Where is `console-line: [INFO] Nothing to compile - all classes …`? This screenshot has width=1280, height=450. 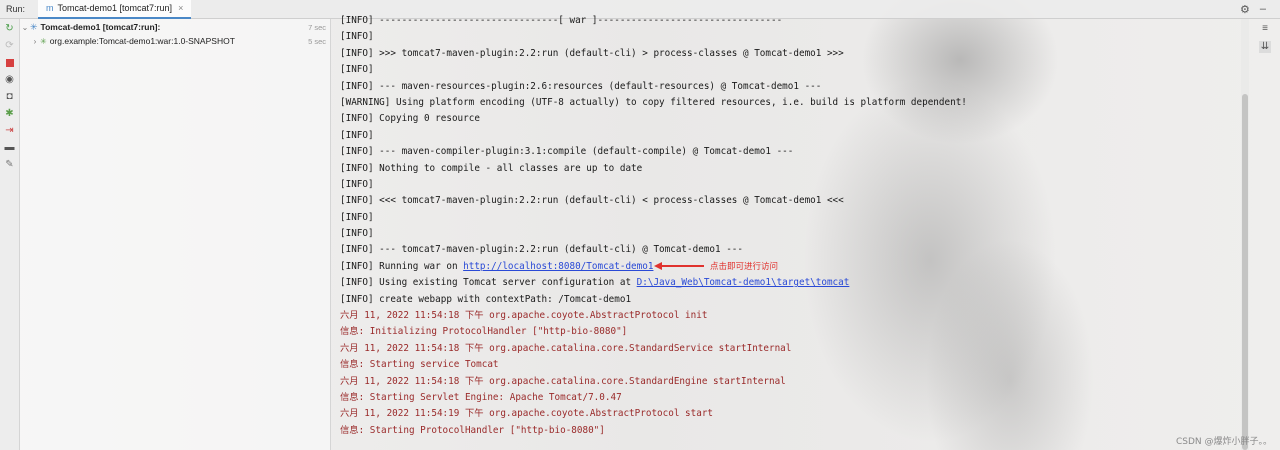 console-line: [INFO] Nothing to compile - all classes … is located at coordinates (491, 168).